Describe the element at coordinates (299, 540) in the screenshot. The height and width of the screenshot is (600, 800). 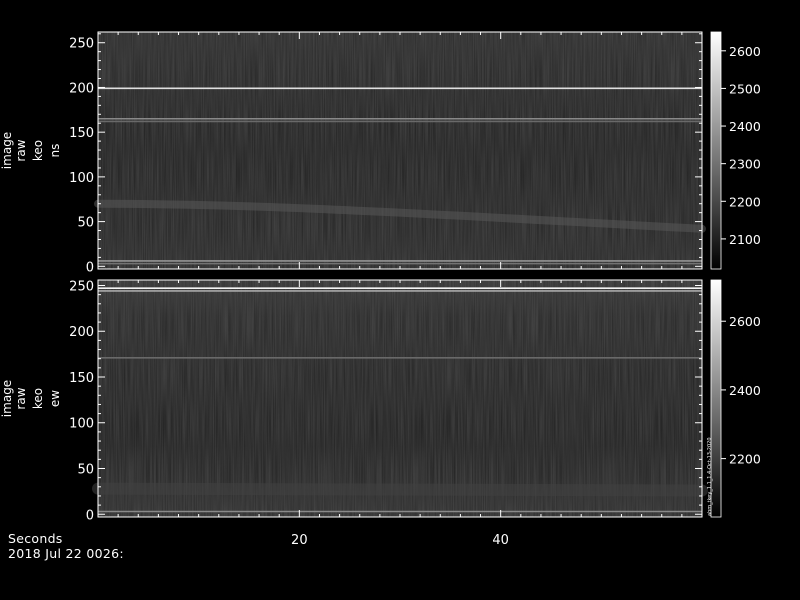
I see `x-tick-label: 20` at that location.